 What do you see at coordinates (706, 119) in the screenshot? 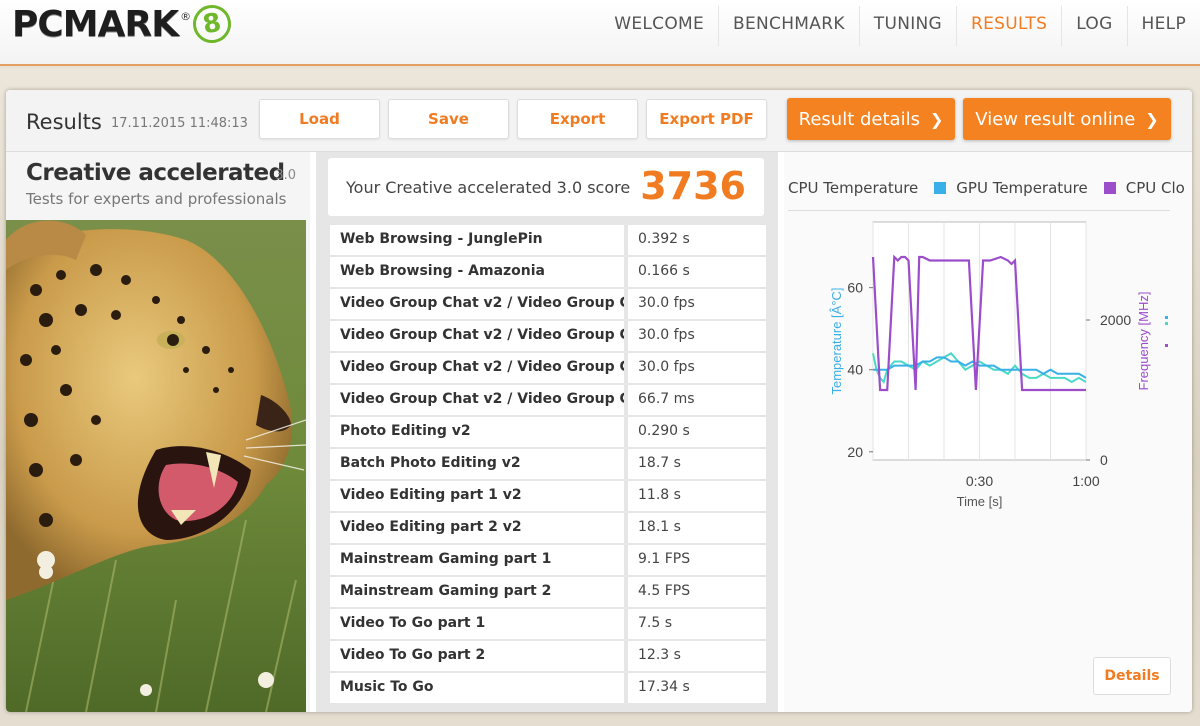
I see `export-pdf-button: Export PDF` at bounding box center [706, 119].